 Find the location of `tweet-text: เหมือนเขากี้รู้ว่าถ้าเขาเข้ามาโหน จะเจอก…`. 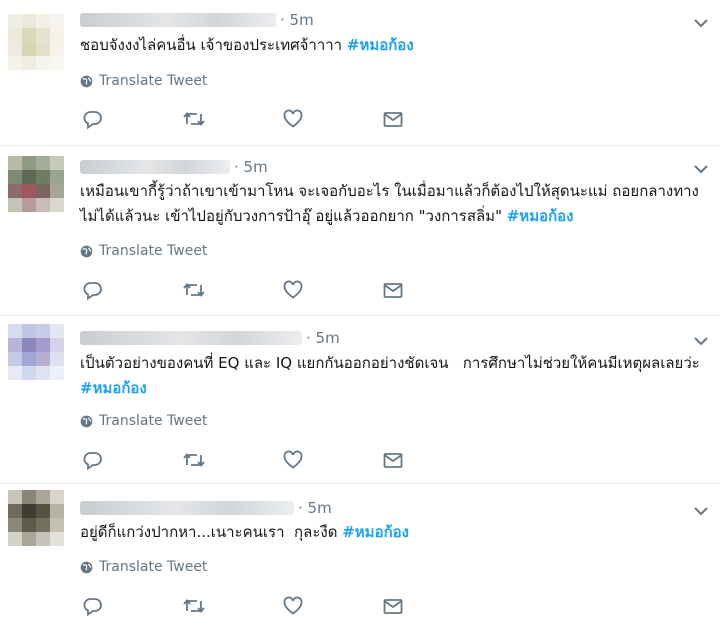

tweet-text: เหมือนเขากี้รู้ว่าถ้าเขาเข้ามาโหน จะเจอก… is located at coordinates (389, 203).